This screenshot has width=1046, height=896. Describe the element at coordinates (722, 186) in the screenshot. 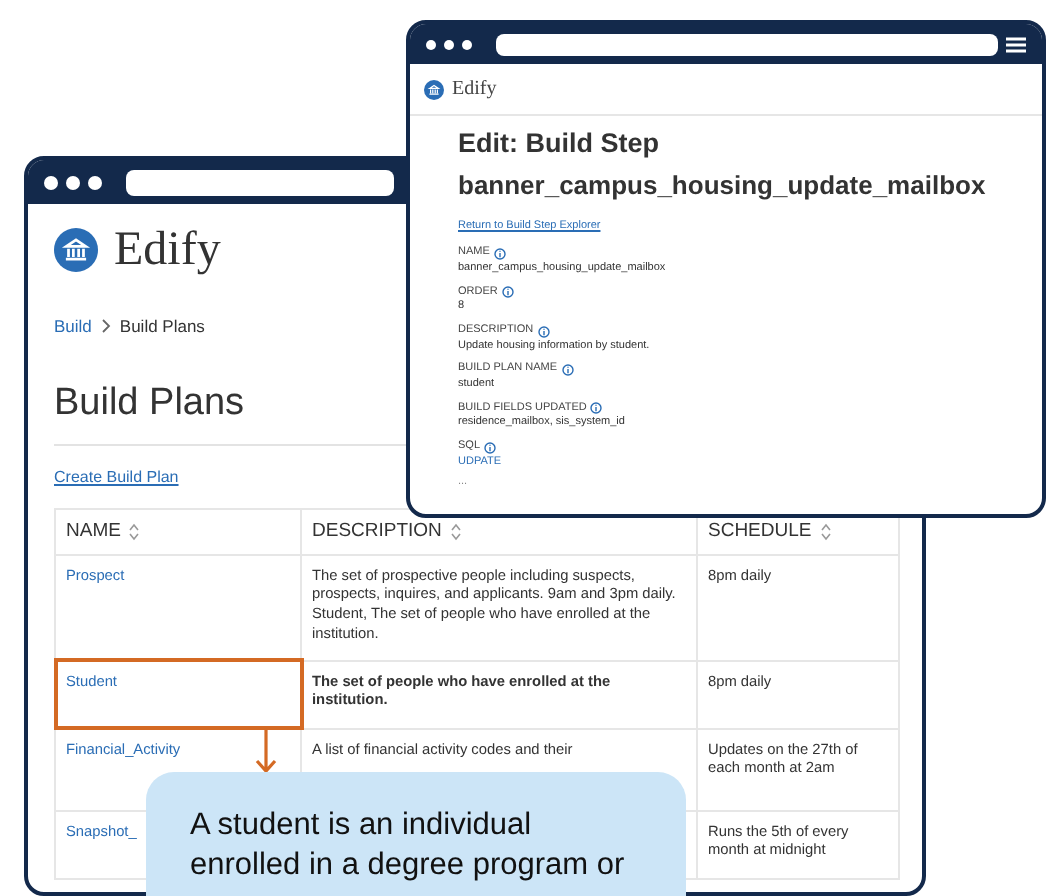

I see `step-name-title: banner_campus_housing_update_mailbox` at that location.